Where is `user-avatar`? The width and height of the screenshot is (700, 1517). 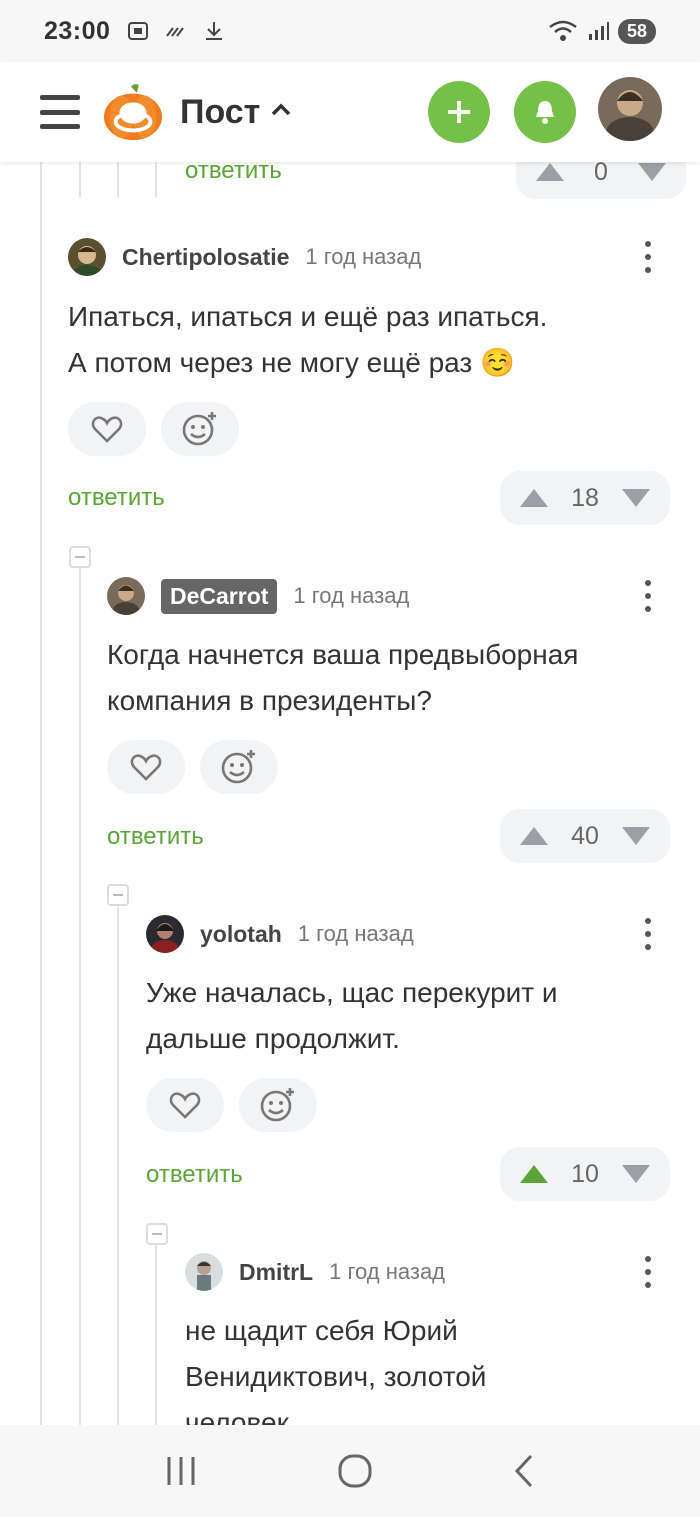
user-avatar is located at coordinates (630, 109).